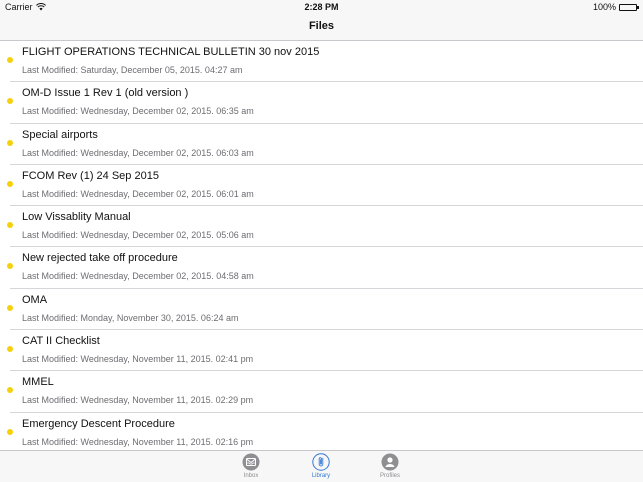  Describe the element at coordinates (35, 299) in the screenshot. I see `file-name: OMA` at that location.